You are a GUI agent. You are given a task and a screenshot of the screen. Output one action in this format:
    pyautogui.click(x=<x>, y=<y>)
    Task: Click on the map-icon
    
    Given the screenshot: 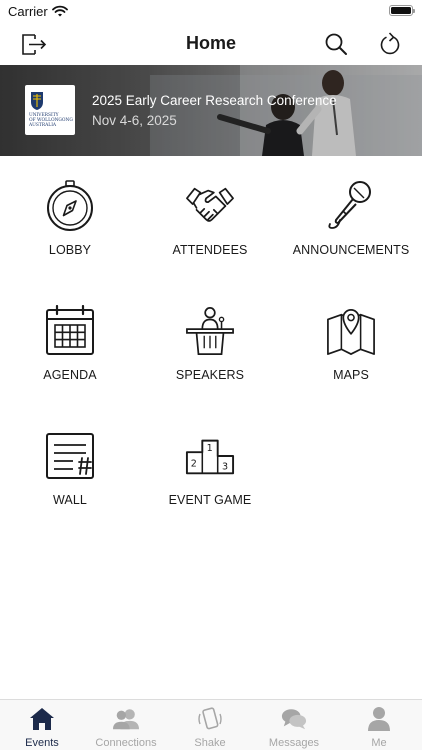 What is the action you would take?
    pyautogui.click(x=351, y=331)
    